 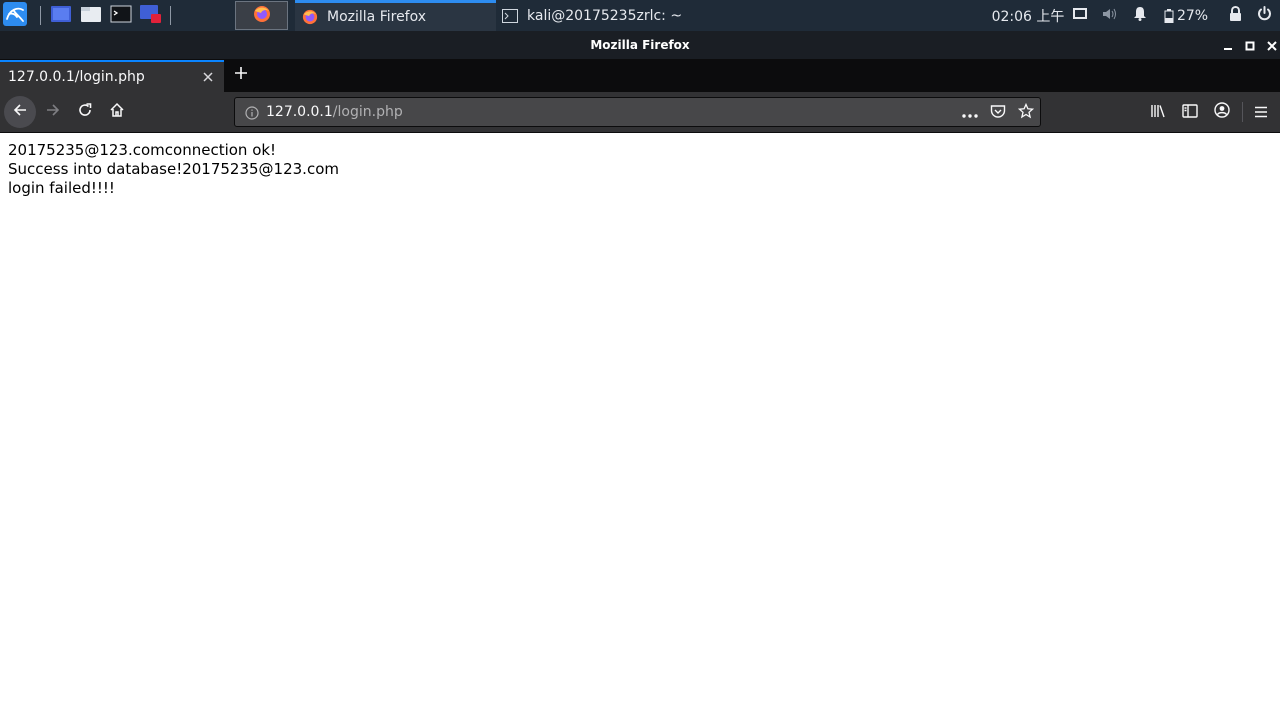 What do you see at coordinates (367, 112) in the screenshot?
I see `url-path: /login.php` at bounding box center [367, 112].